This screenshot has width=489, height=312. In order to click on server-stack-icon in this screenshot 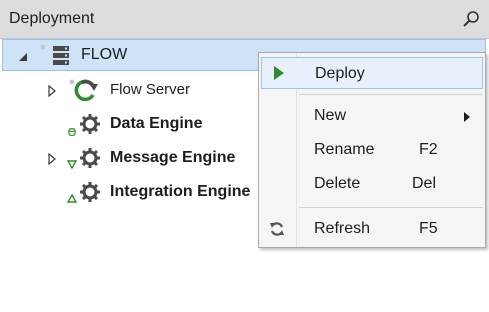, I will do `click(57, 57)`.